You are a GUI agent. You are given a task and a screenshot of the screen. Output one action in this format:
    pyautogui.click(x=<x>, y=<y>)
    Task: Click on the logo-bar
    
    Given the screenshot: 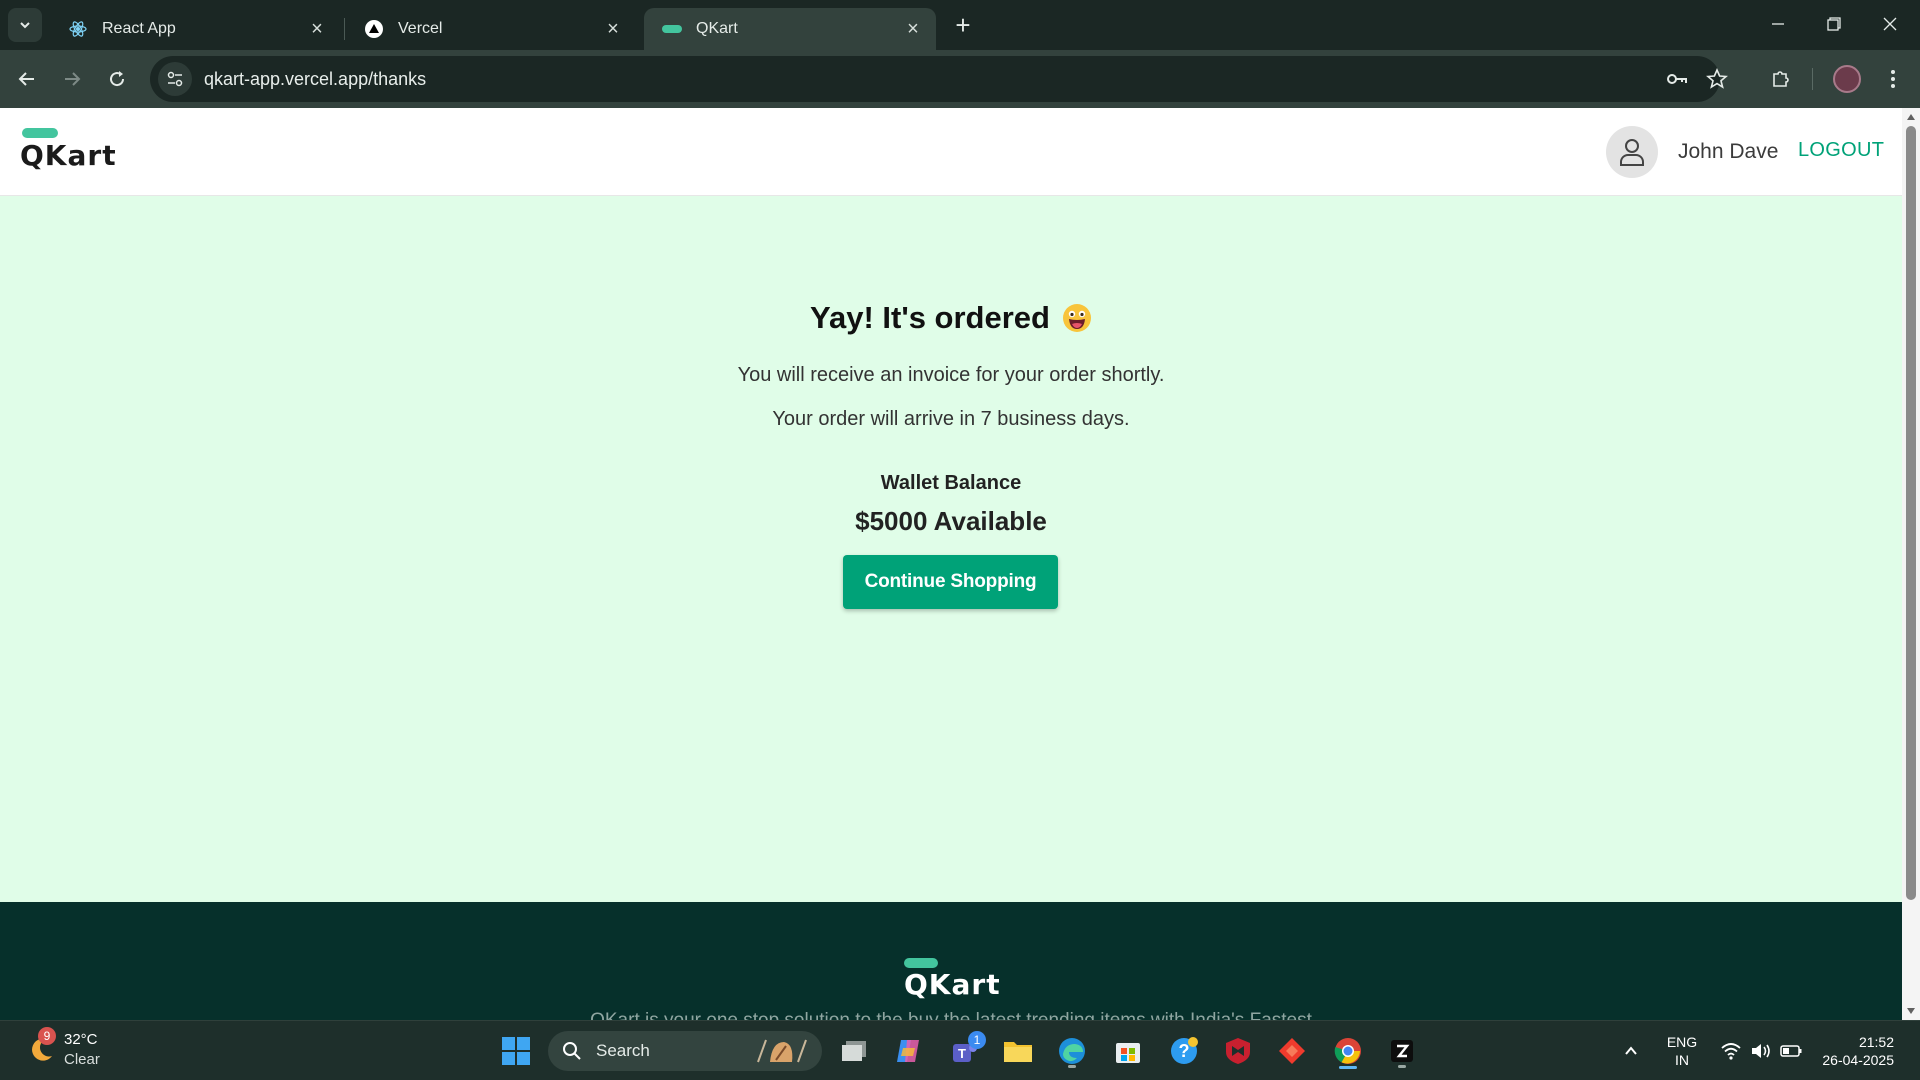 What is the action you would take?
    pyautogui.click(x=40, y=133)
    